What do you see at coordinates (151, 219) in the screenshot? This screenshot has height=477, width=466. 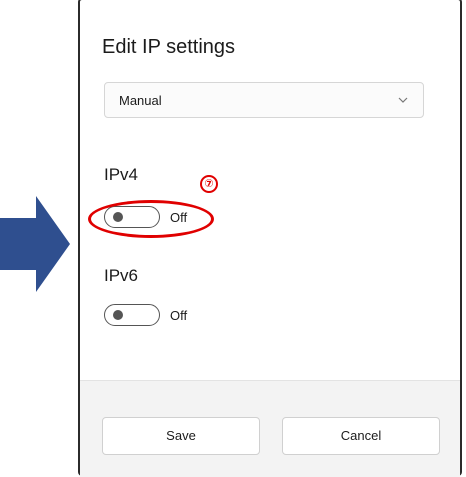 I see `ipv4-toggle-highlight` at bounding box center [151, 219].